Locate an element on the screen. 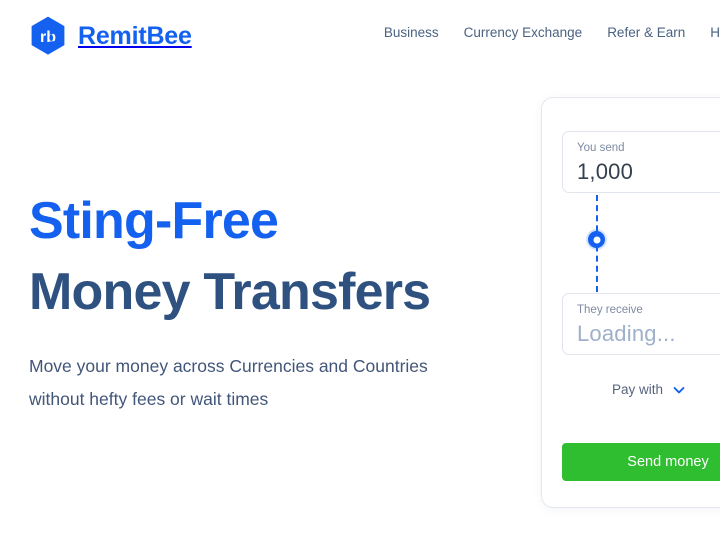 The height and width of the screenshot is (540, 720). you-send-label: You send is located at coordinates (601, 148).